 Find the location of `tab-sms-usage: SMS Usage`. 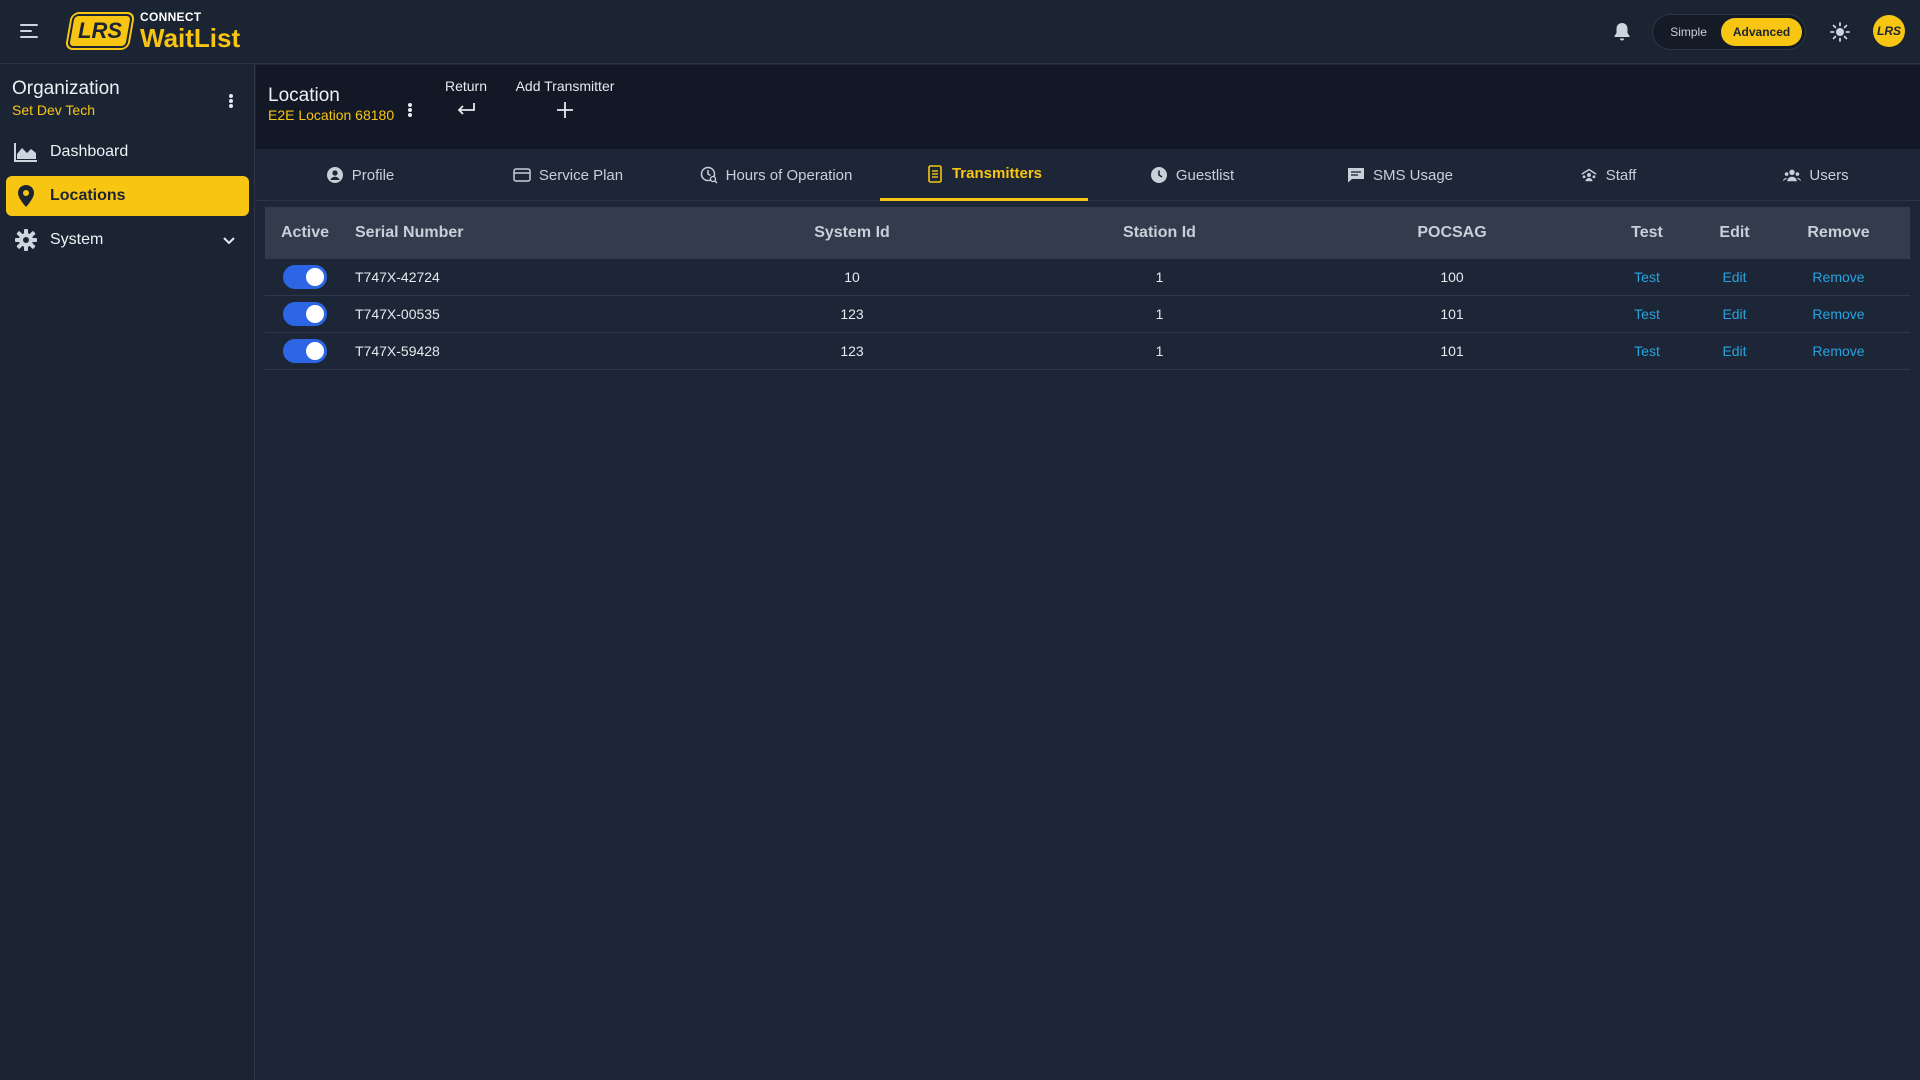

tab-sms-usage: SMS Usage is located at coordinates (1400, 175).